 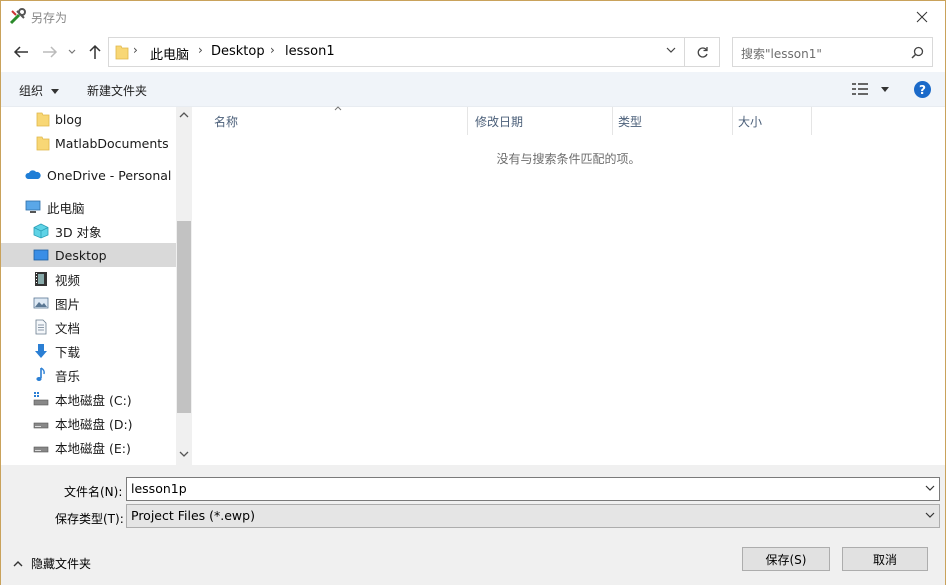 What do you see at coordinates (88, 375) in the screenshot?
I see `sidebar-item-music: 音乐` at bounding box center [88, 375].